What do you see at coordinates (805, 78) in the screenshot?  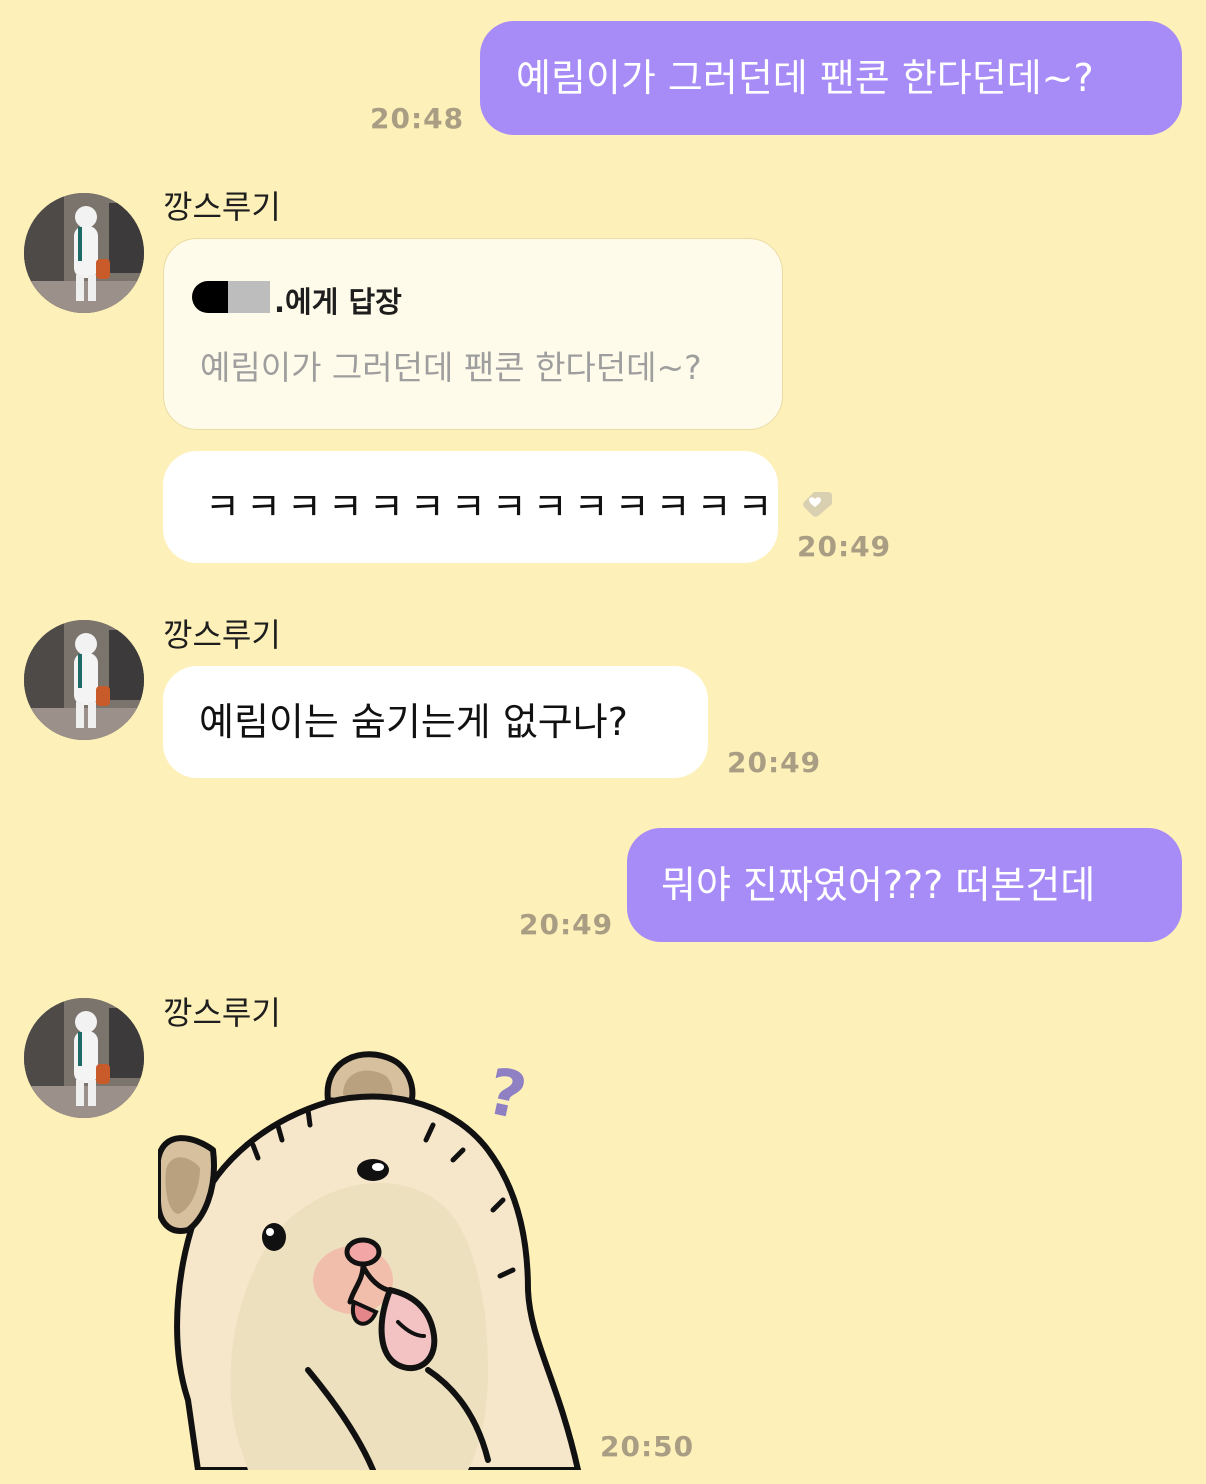 I see `message-text: 예림이가 그러던데 팬콘 한다던데~?` at bounding box center [805, 78].